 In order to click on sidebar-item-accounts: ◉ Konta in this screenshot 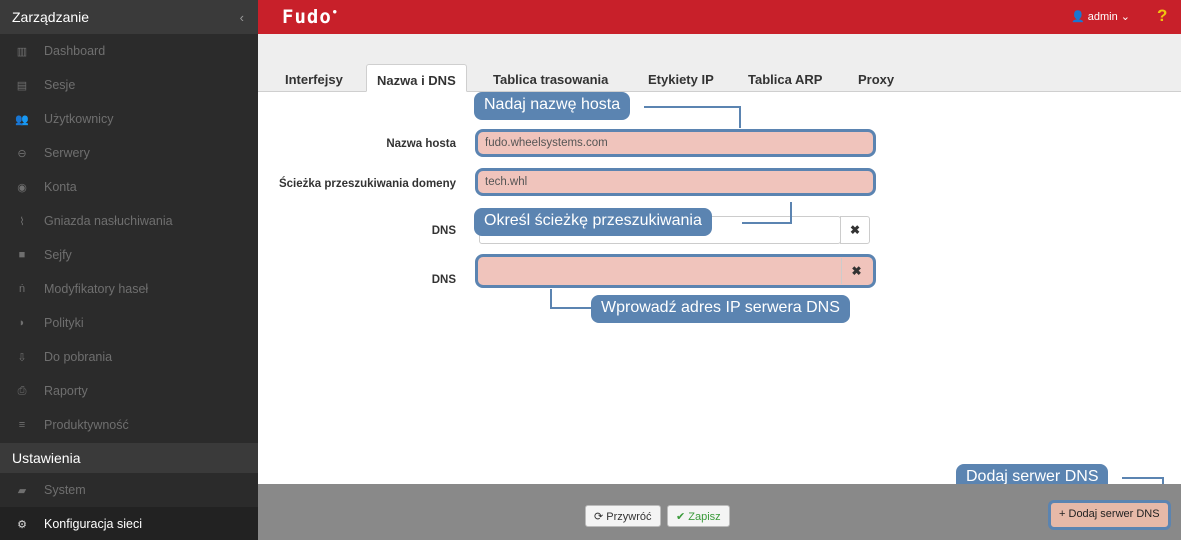, I will do `click(129, 187)`.